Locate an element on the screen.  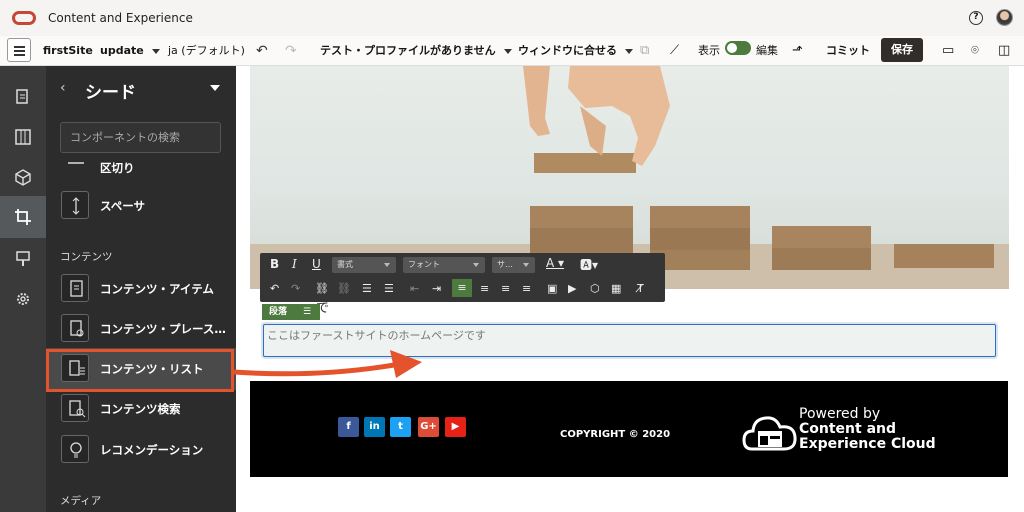
italic-button: I is located at coordinates (294, 264).